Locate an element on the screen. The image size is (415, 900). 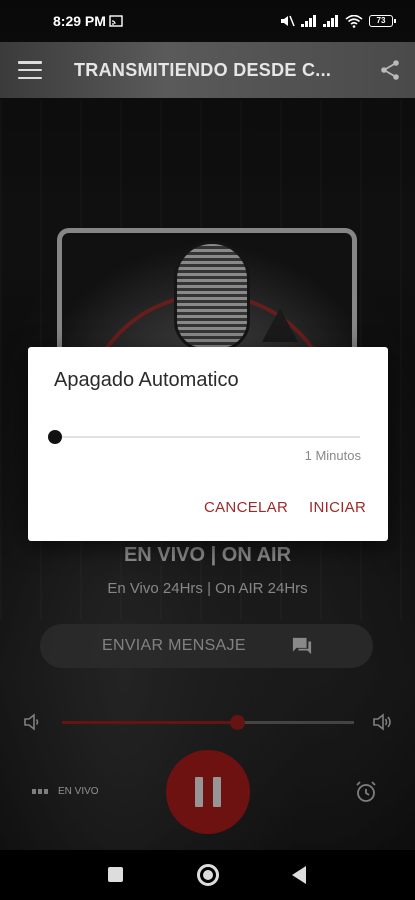
home-icon is located at coordinates (208, 875).